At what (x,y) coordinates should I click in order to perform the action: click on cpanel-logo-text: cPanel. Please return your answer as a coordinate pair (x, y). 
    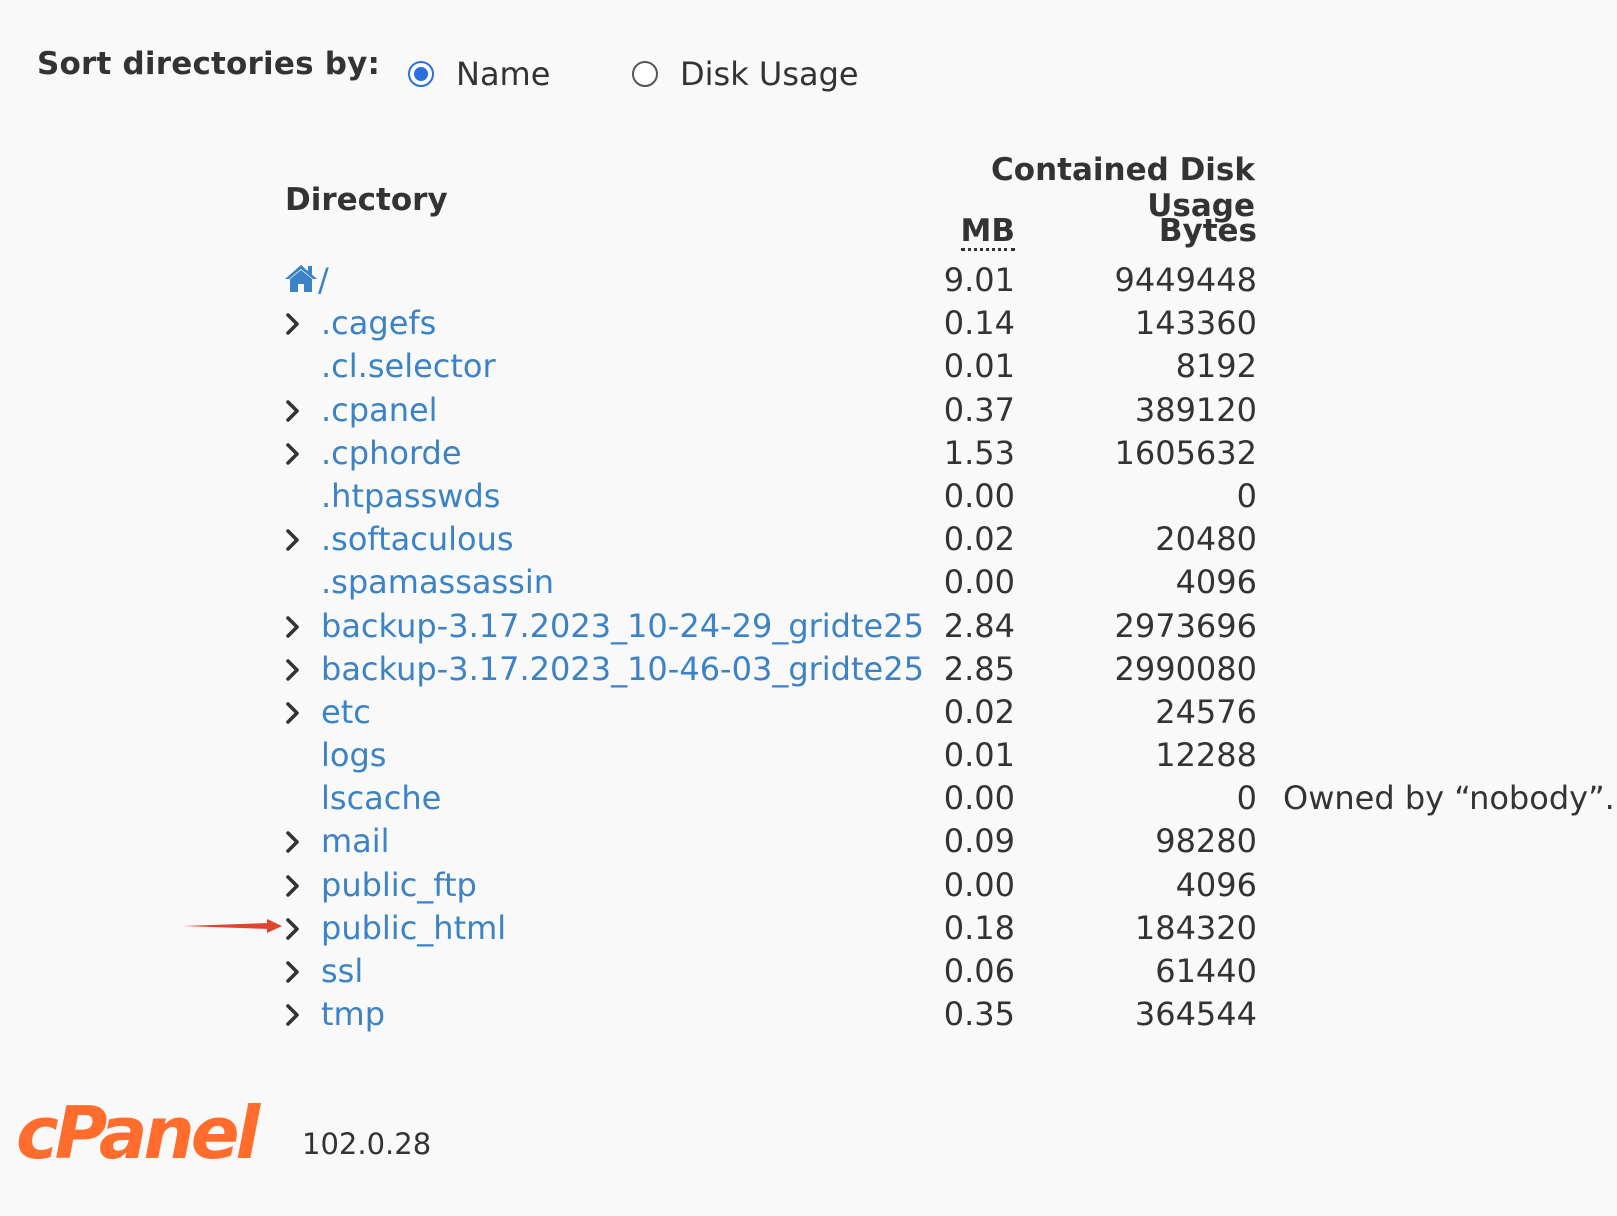
    Looking at the image, I should click on (139, 1135).